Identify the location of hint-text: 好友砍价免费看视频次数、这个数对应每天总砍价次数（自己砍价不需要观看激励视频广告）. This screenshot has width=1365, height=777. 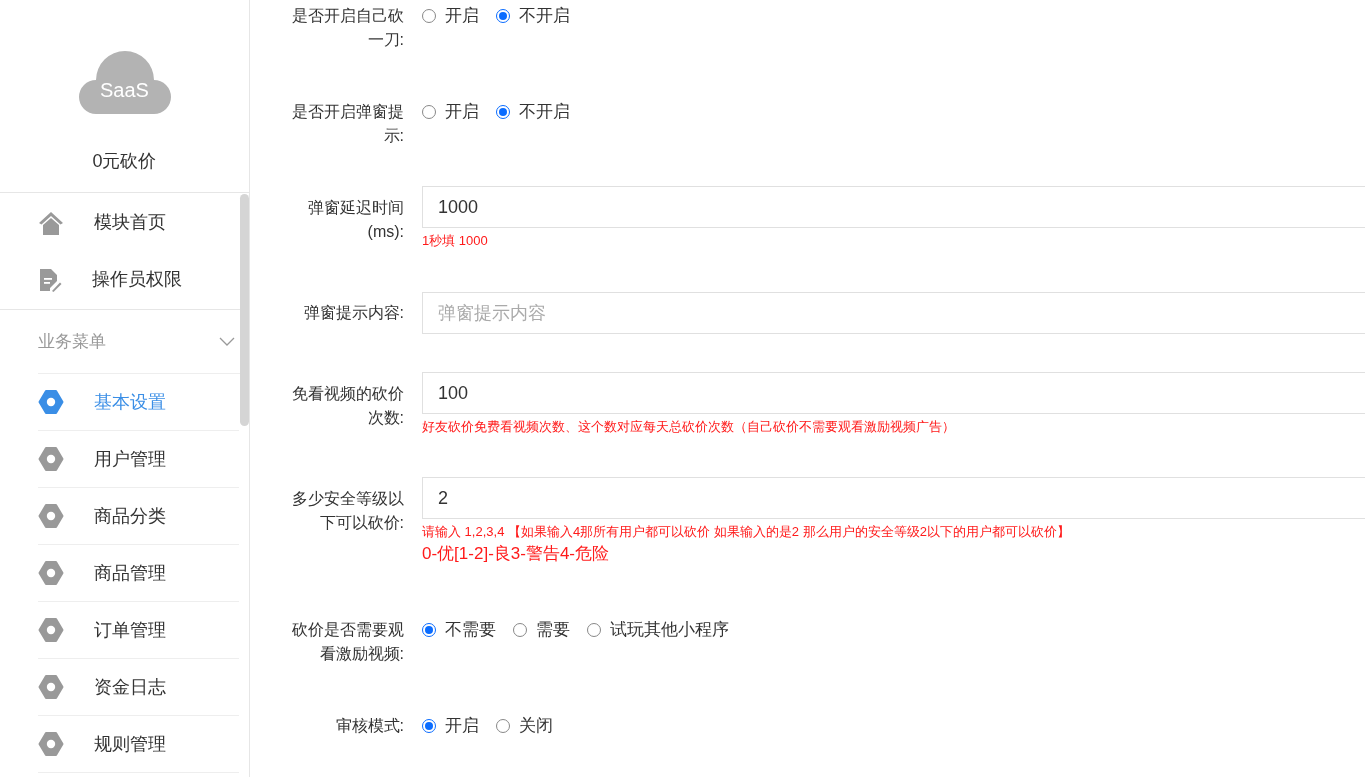
(689, 427).